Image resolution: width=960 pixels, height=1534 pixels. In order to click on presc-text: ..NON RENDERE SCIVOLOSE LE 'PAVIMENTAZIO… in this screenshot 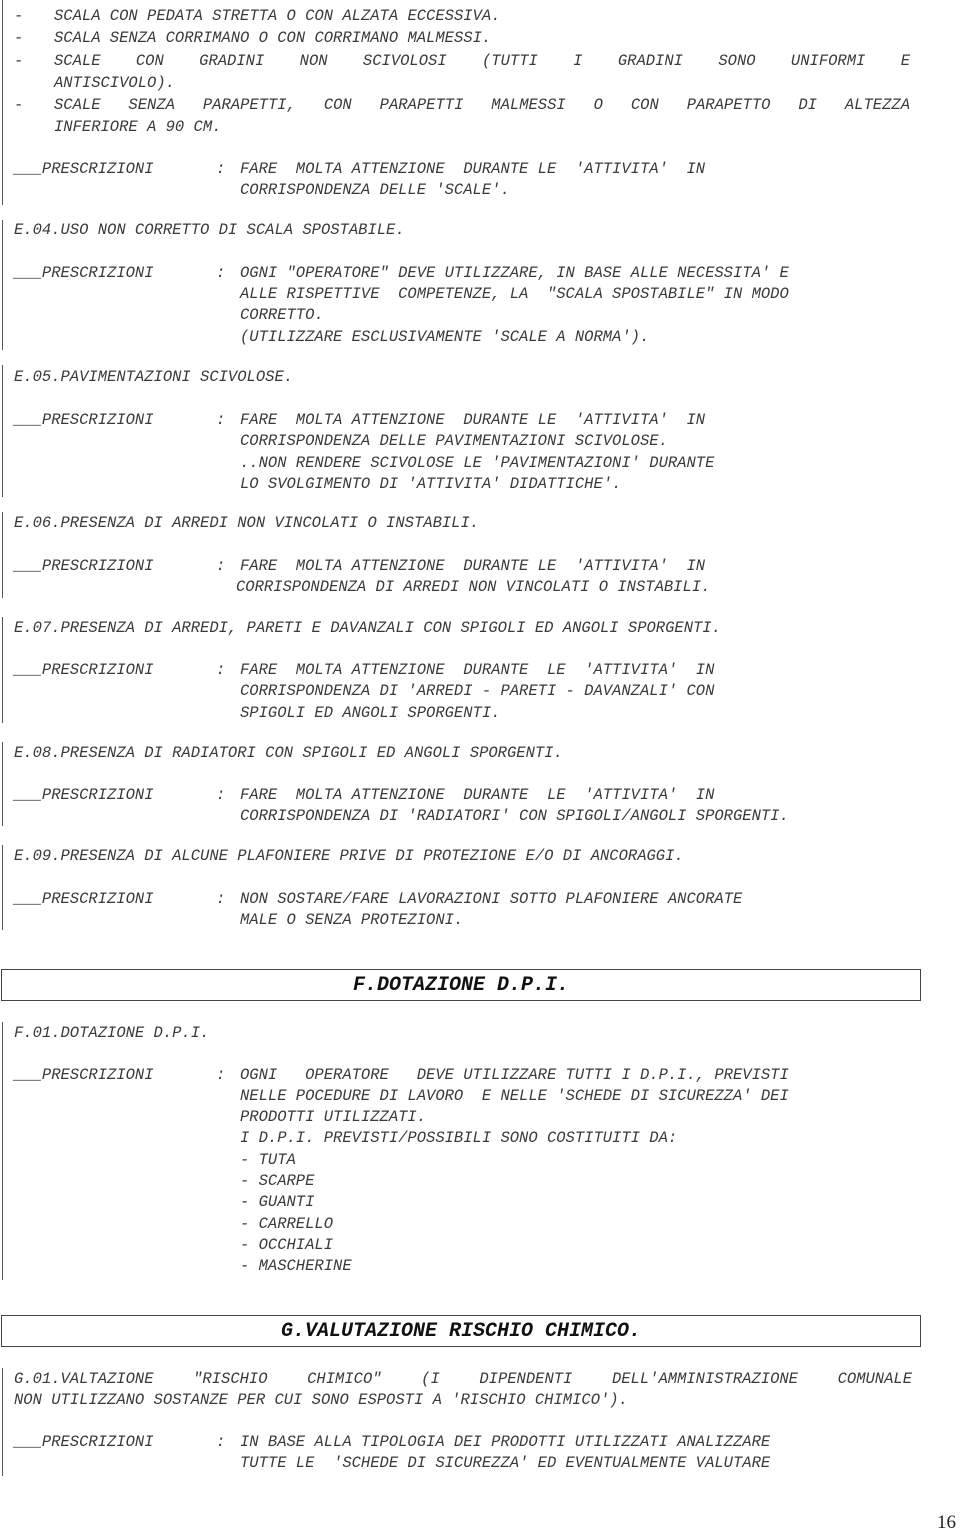, I will do `click(477, 463)`.